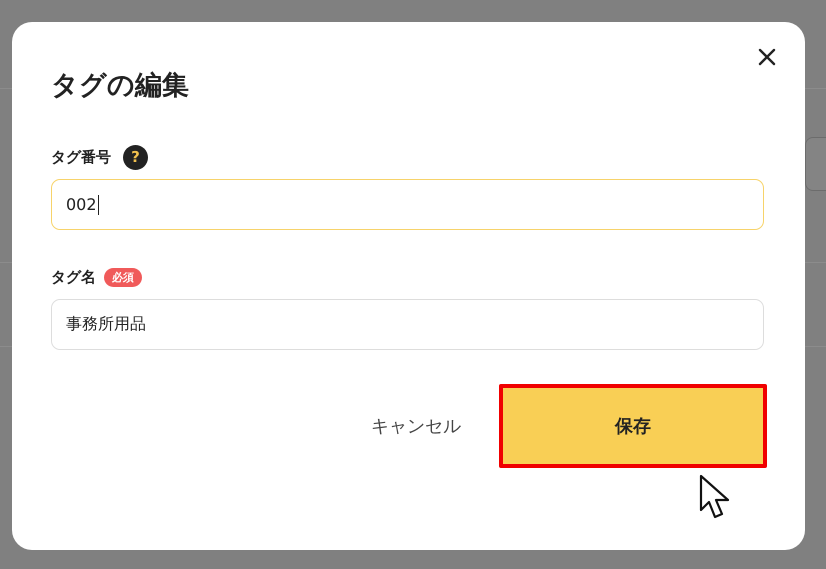 This screenshot has height=569, width=826. I want to click on field-label: タグ番号, so click(81, 157).